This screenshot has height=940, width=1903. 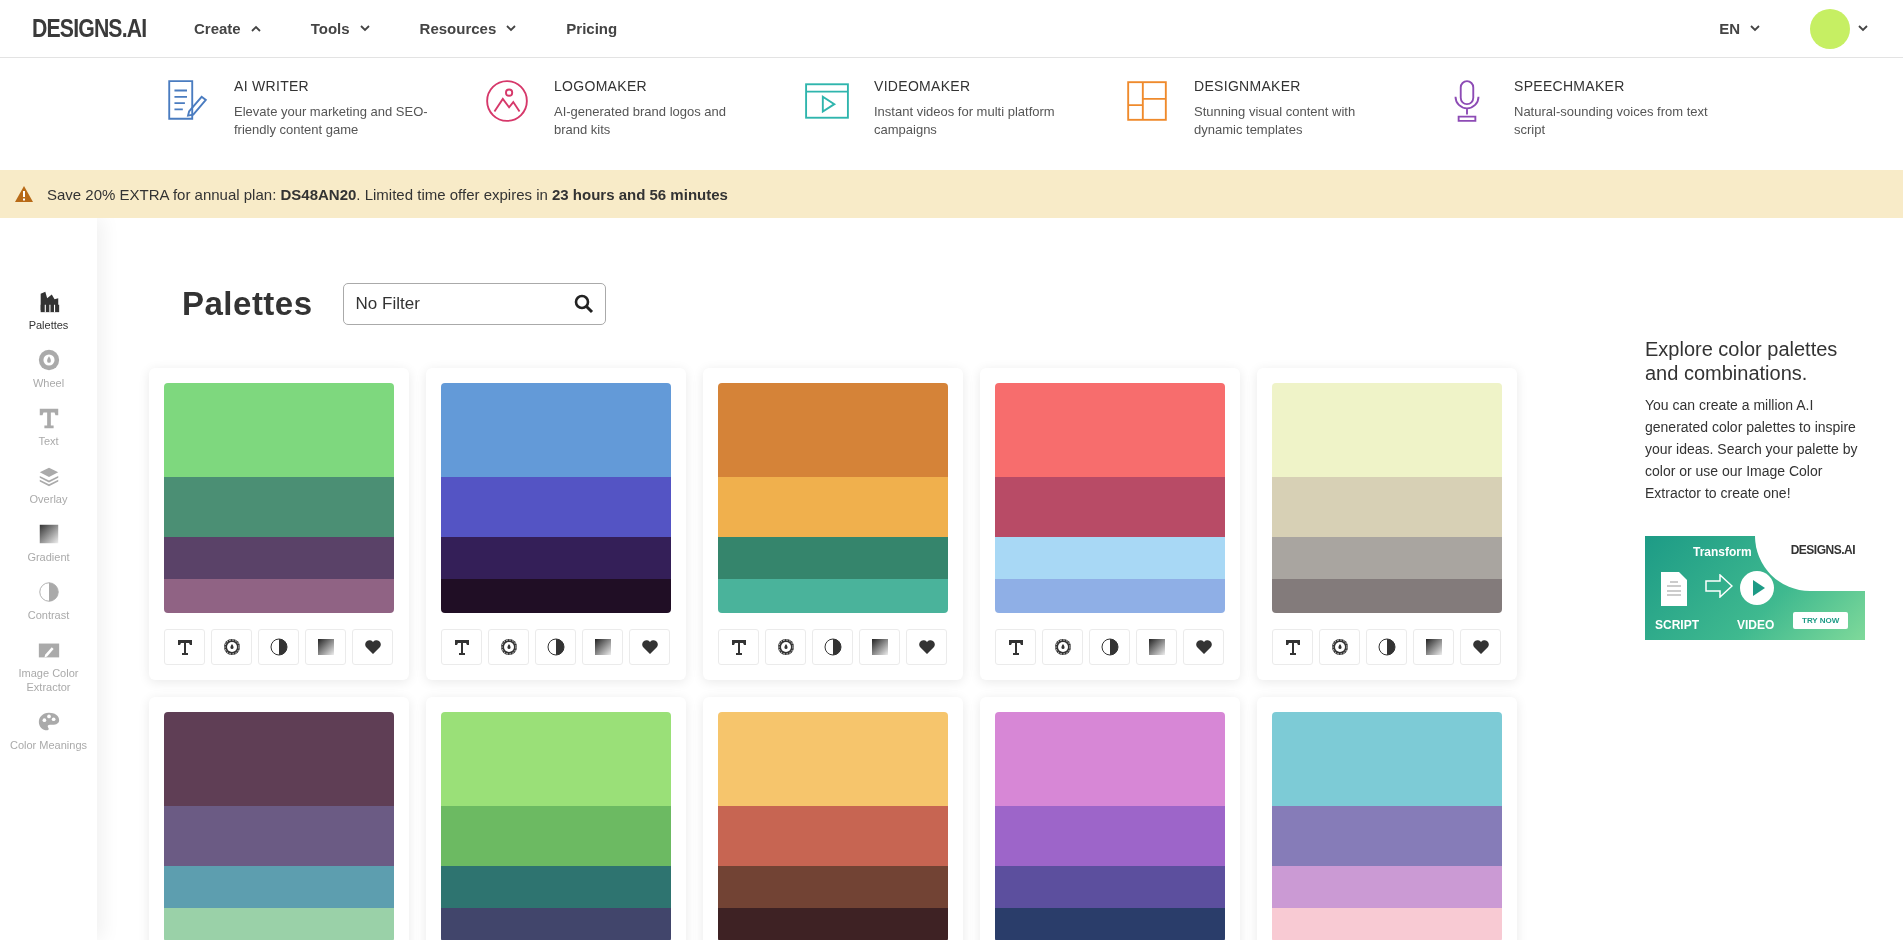 I want to click on product-title: SPEECHMAKER, so click(x=1614, y=86).